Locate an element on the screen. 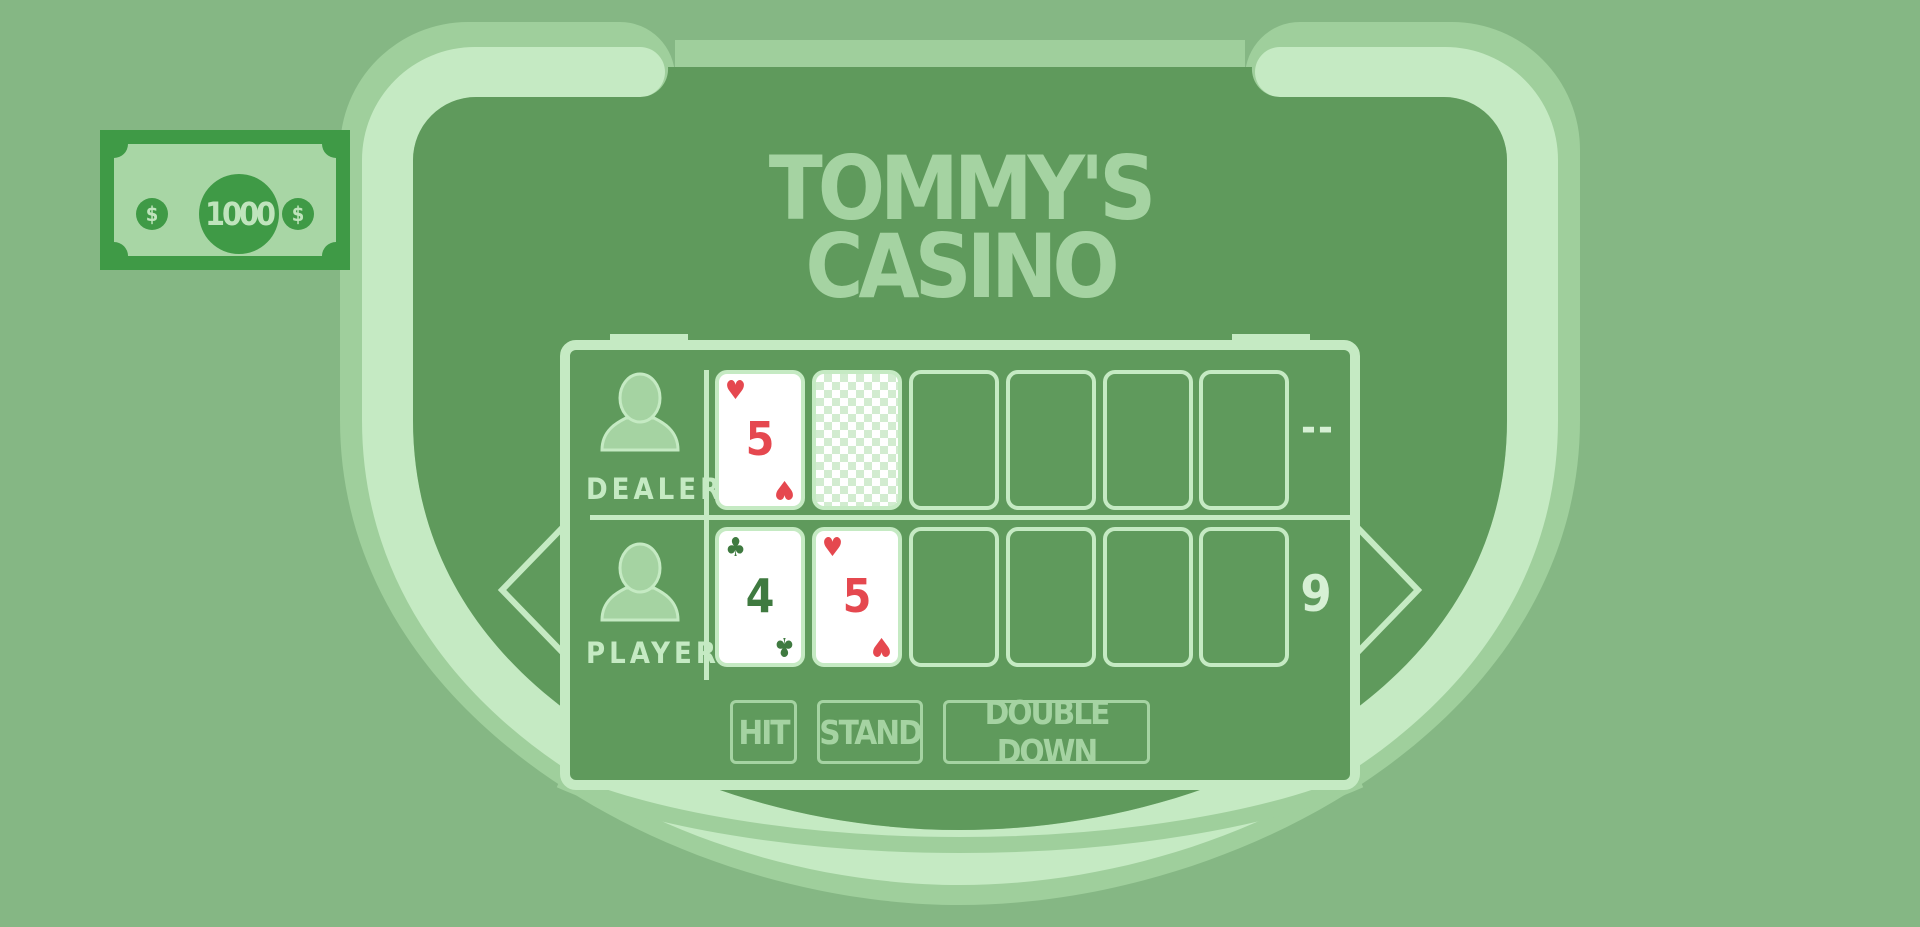 The width and height of the screenshot is (1920, 927). player-card-1: ♣ 4 ♣ is located at coordinates (760, 597).